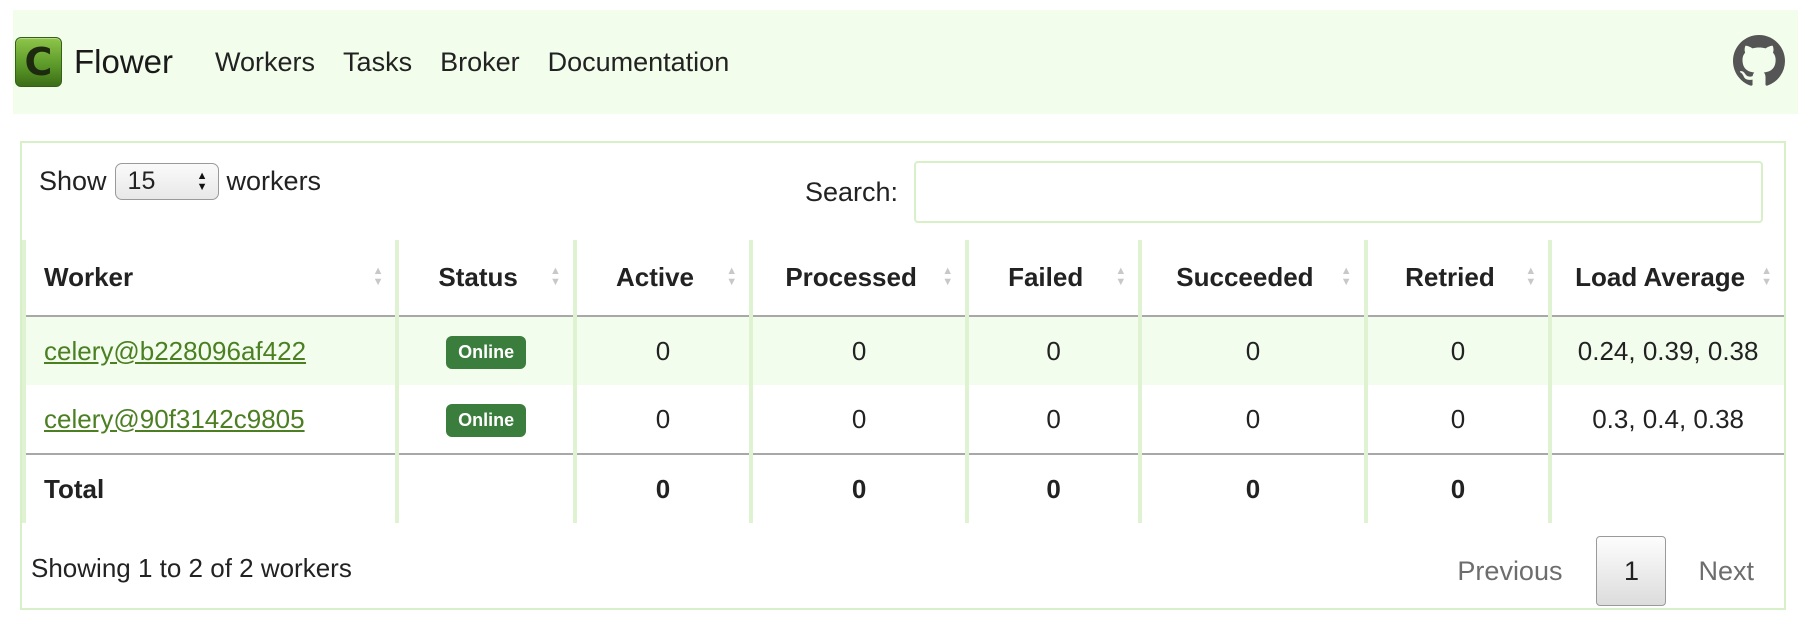  I want to click on worker-link: celery@b228096af422, so click(175, 351).